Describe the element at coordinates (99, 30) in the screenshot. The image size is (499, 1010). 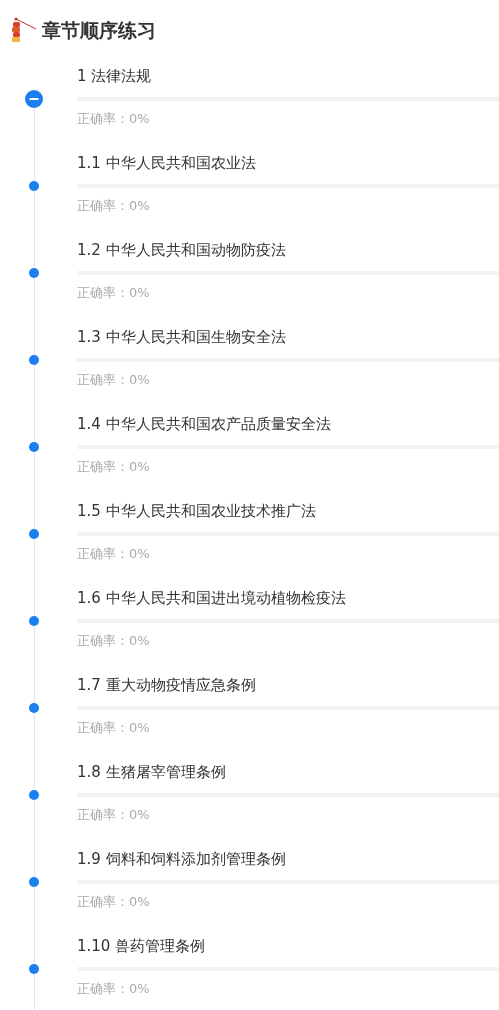
I see `page-title: 章节顺序练习` at that location.